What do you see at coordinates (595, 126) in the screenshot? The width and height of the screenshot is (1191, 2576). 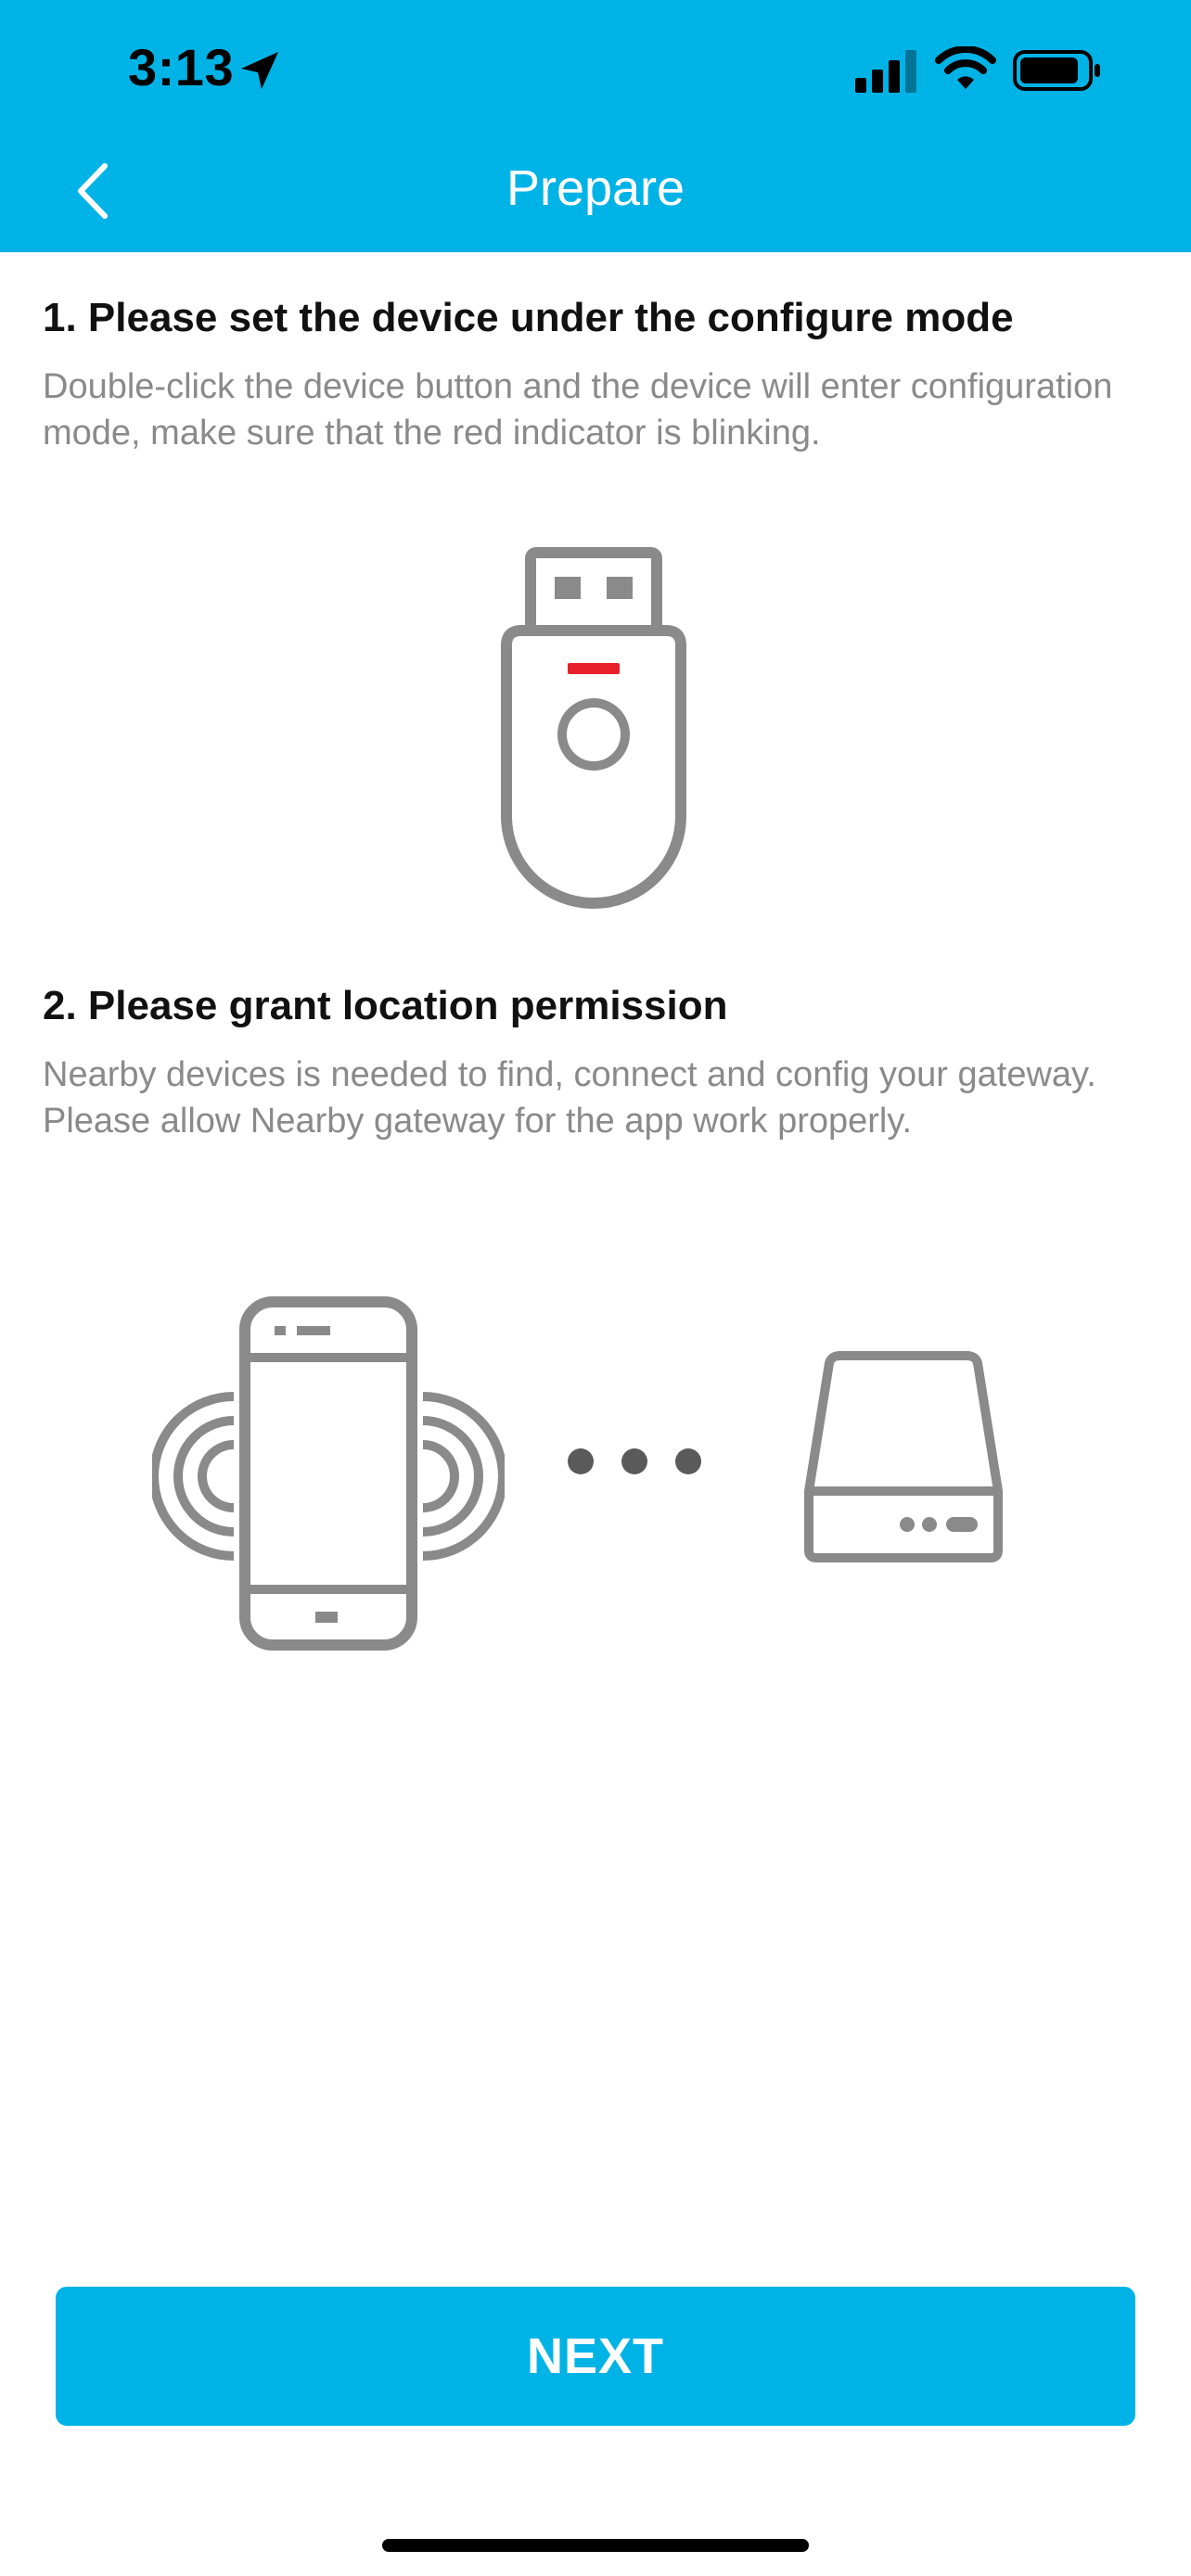 I see `header: 3:13 Prepare` at bounding box center [595, 126].